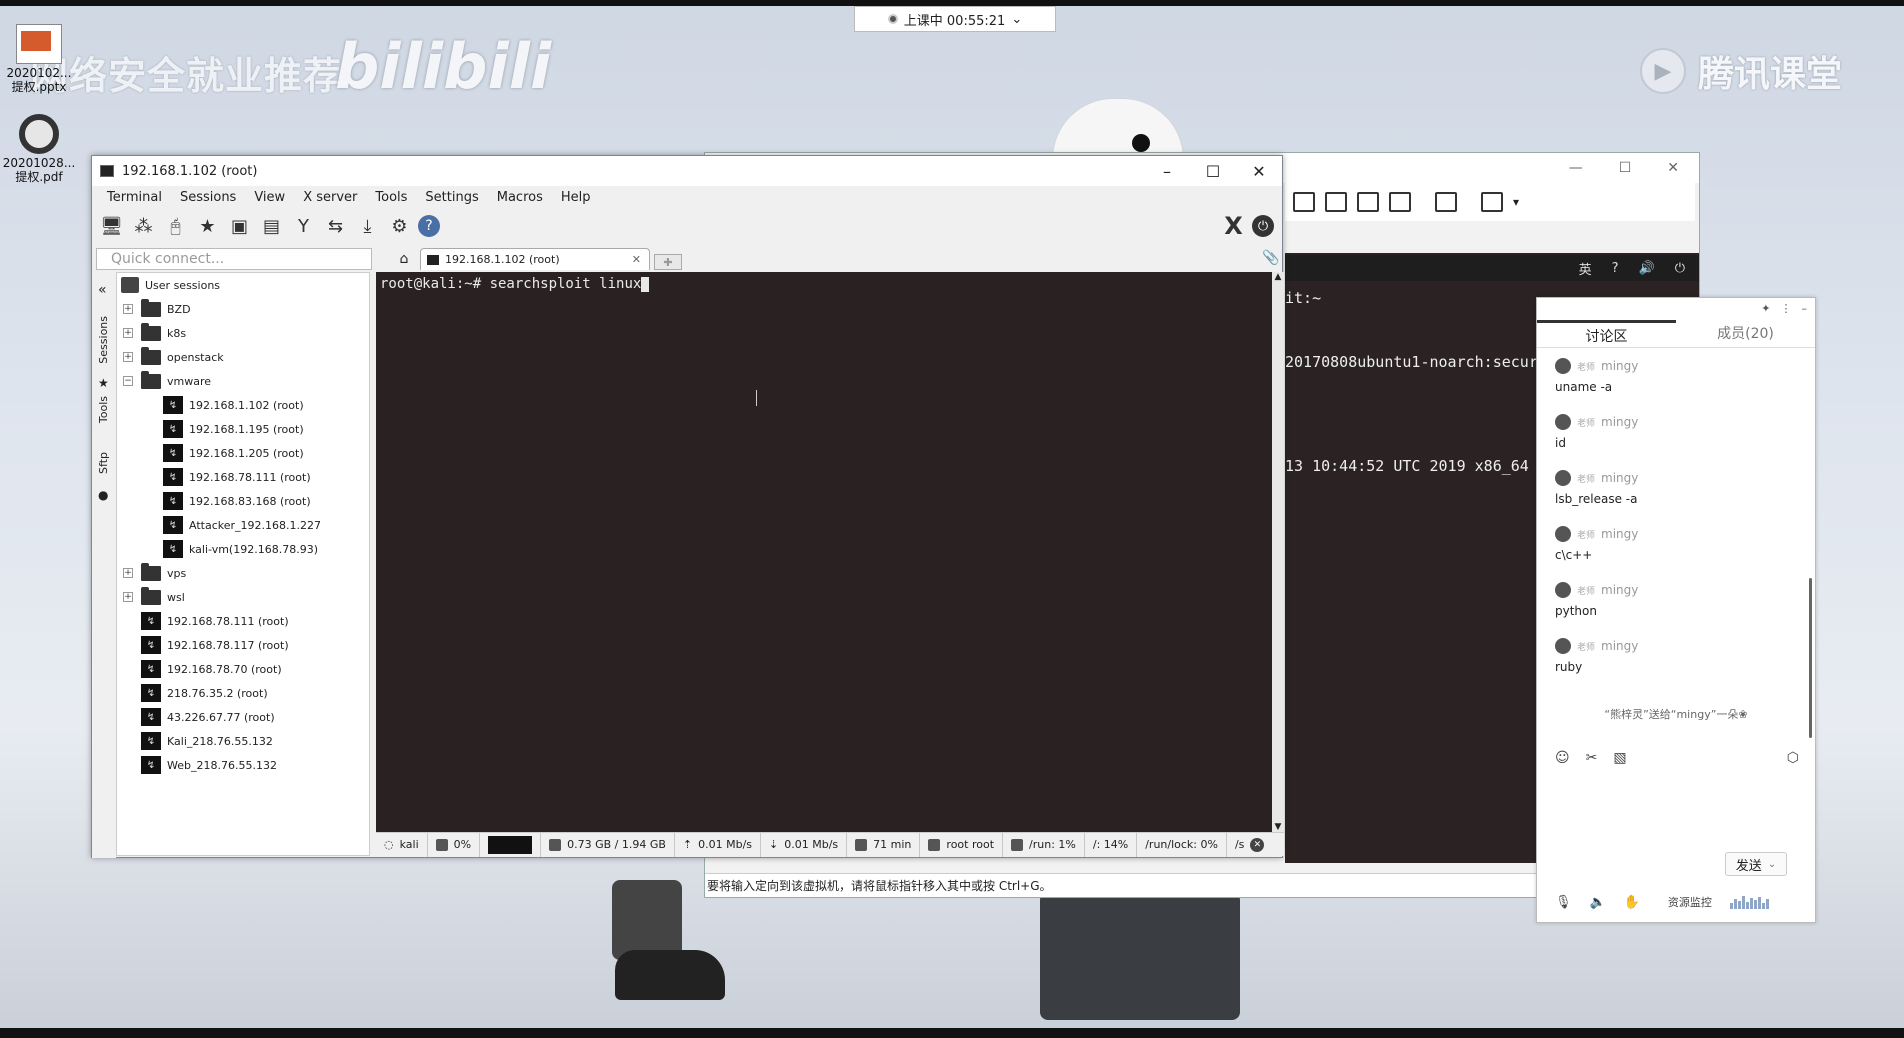 Image resolution: width=1904 pixels, height=1038 pixels. I want to click on scissors-icon: ✂, so click(1592, 758).